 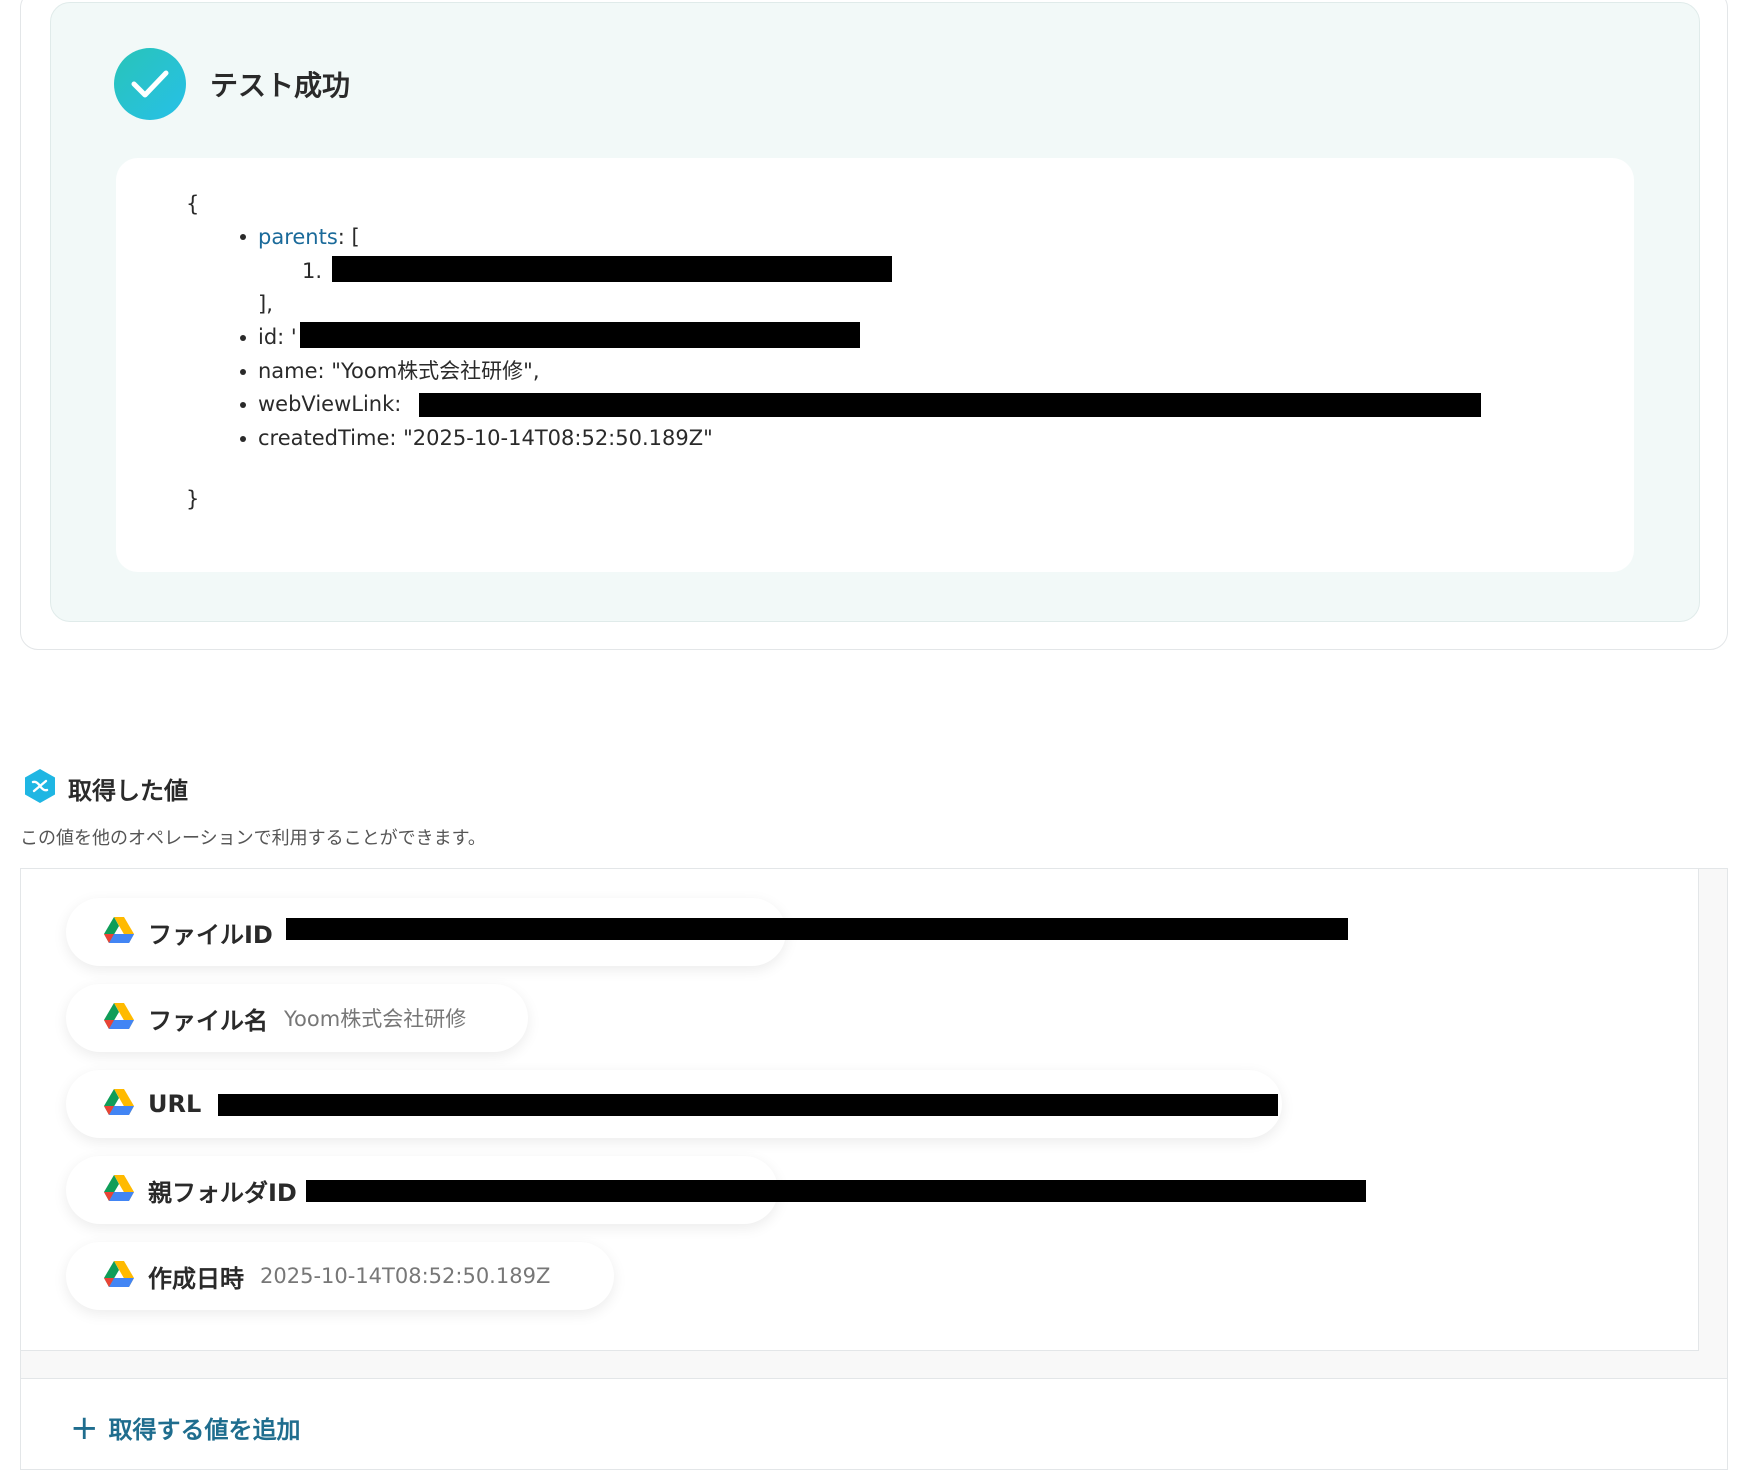 I want to click on value-pill-file-name: ファイル名 Yoom株式会社研修, so click(x=297, y=1018).